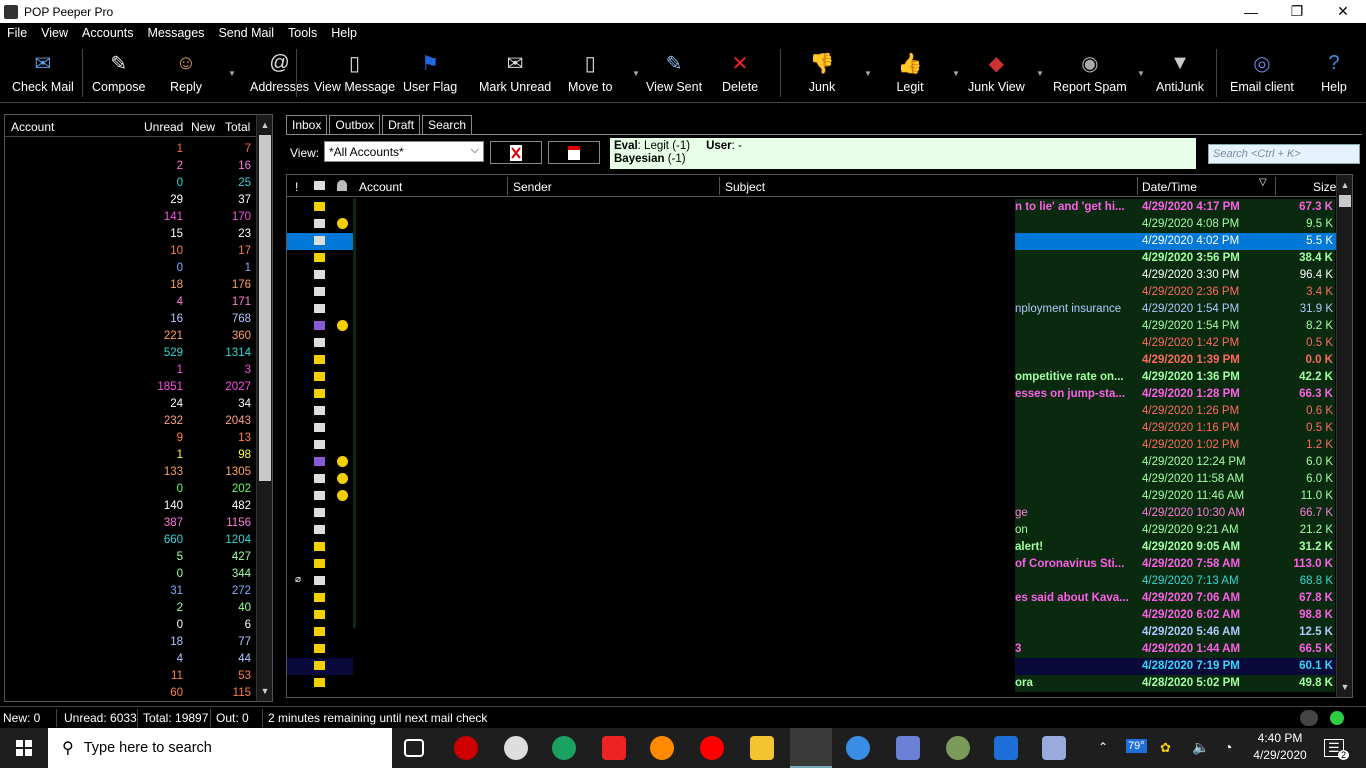 This screenshot has width=1366, height=768. What do you see at coordinates (1251, 11) in the screenshot?
I see `minimize-button: —` at bounding box center [1251, 11].